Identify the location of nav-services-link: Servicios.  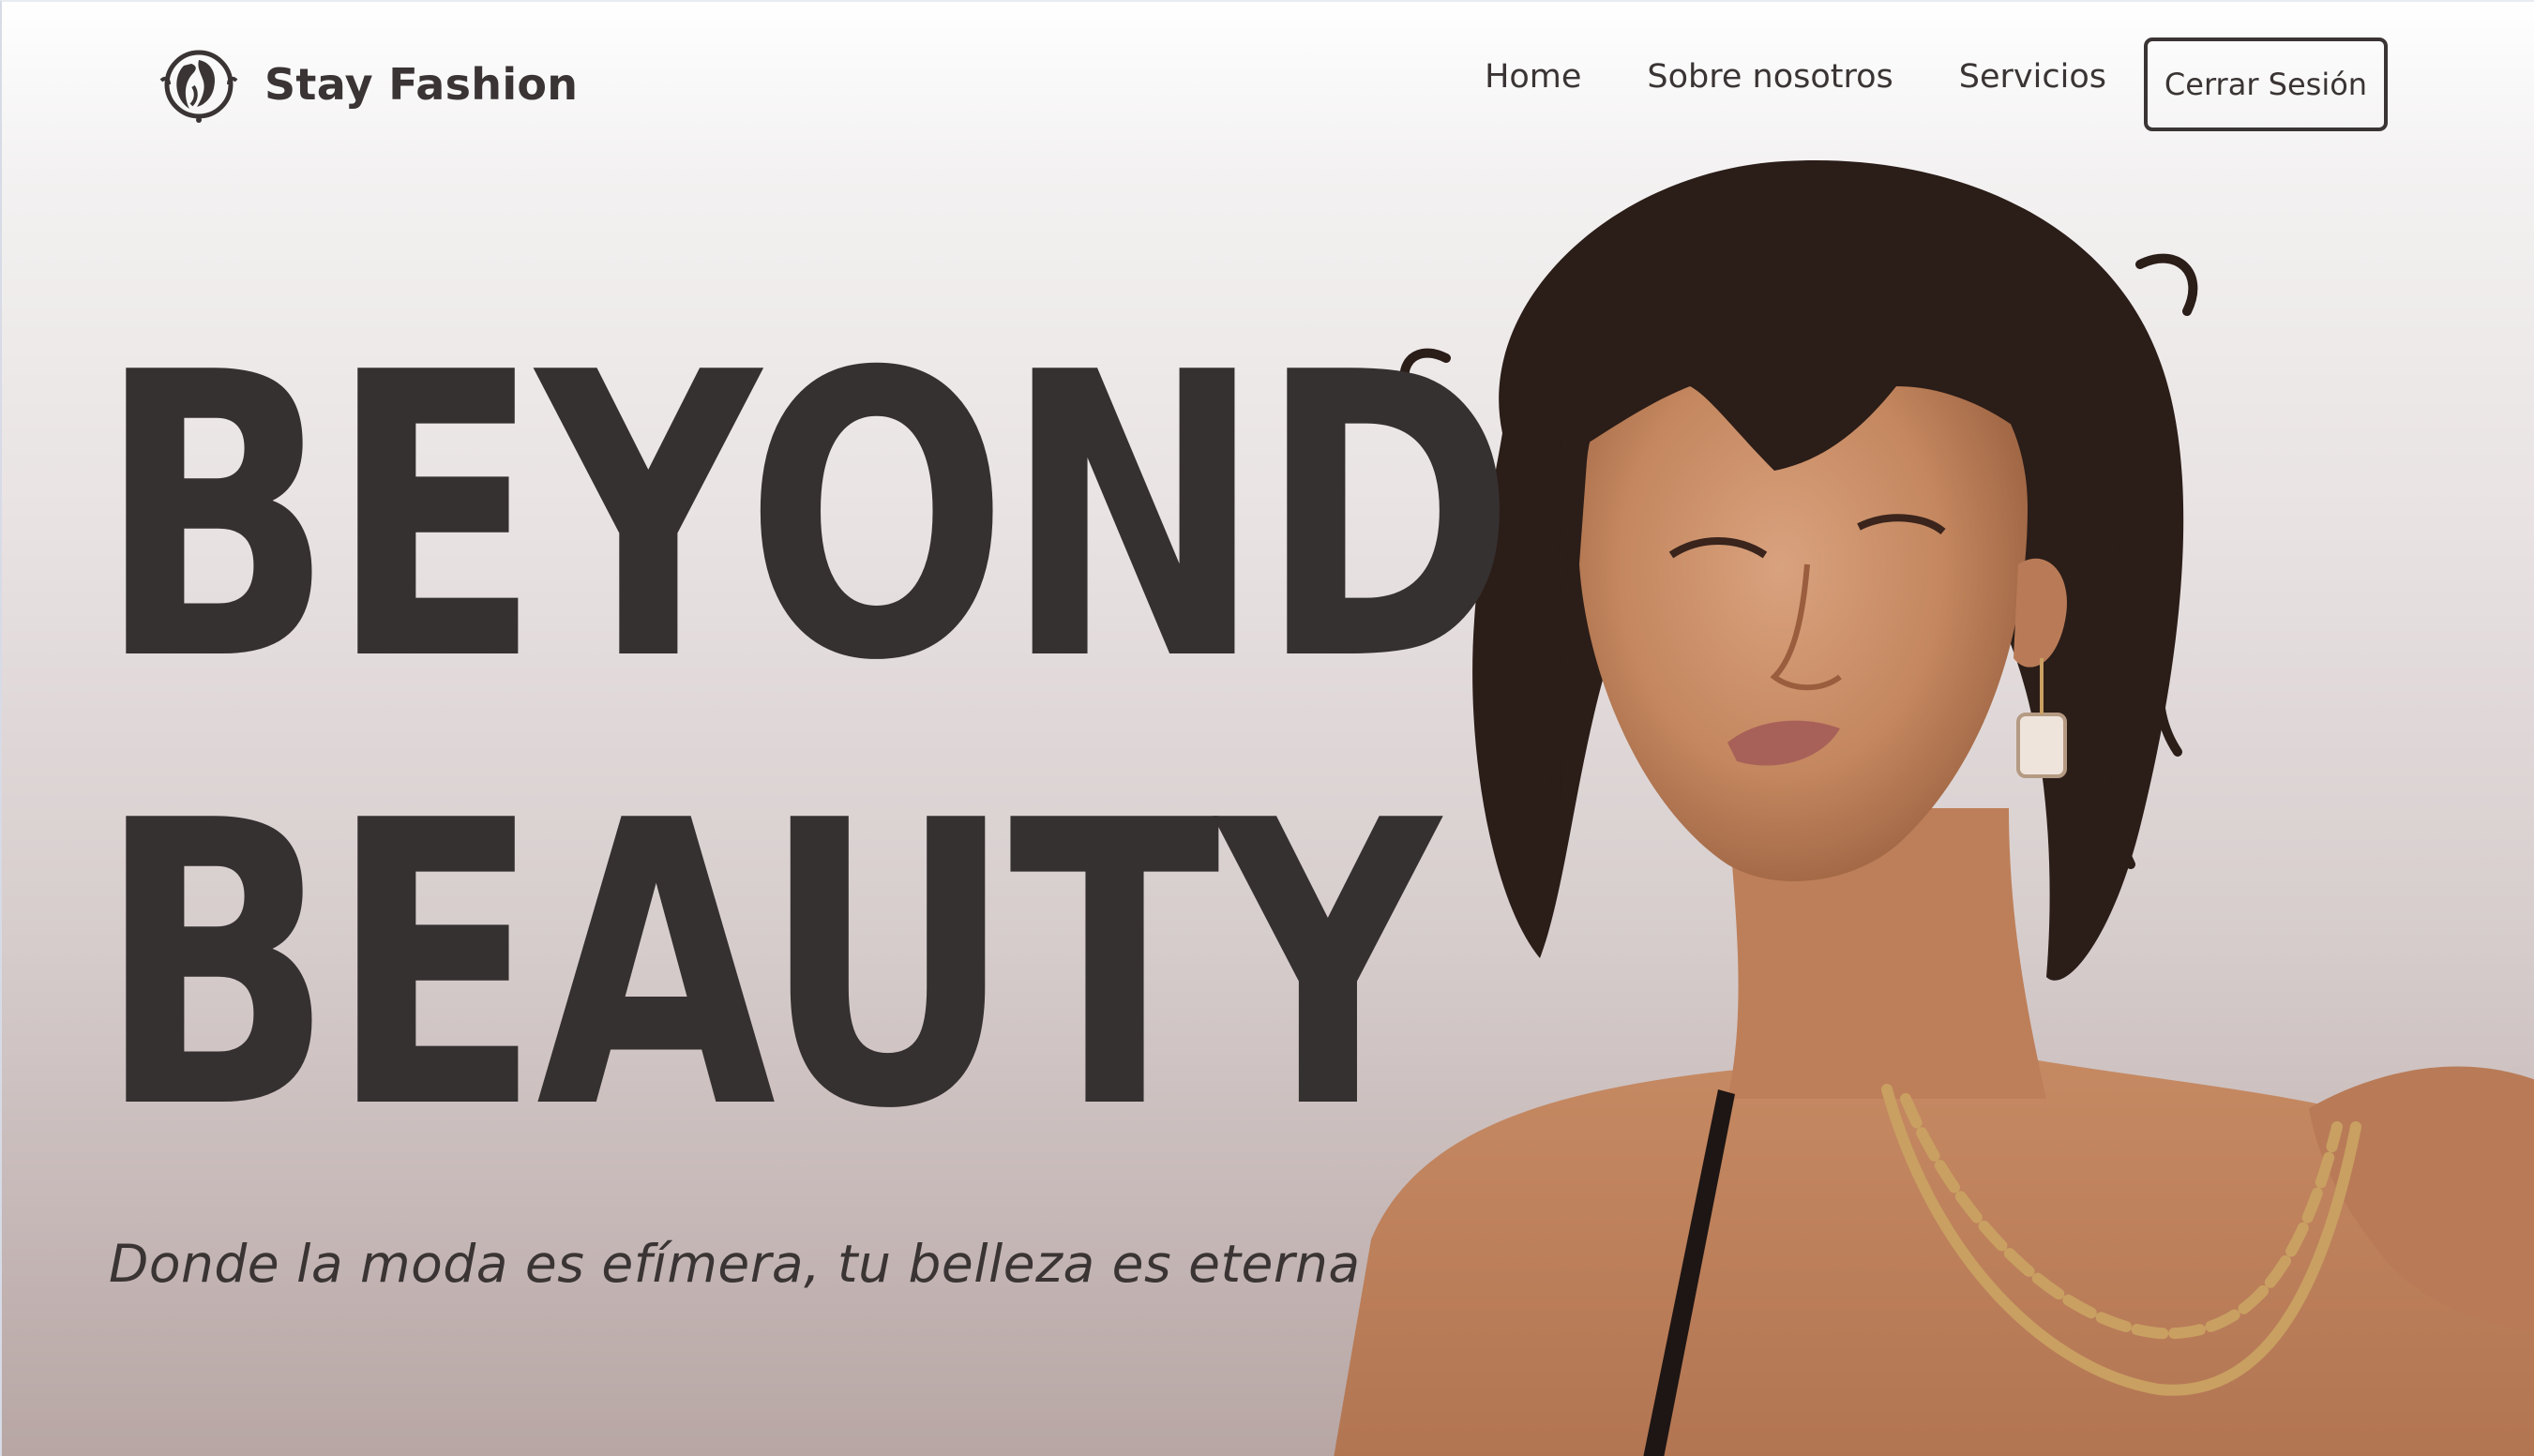
(2033, 77).